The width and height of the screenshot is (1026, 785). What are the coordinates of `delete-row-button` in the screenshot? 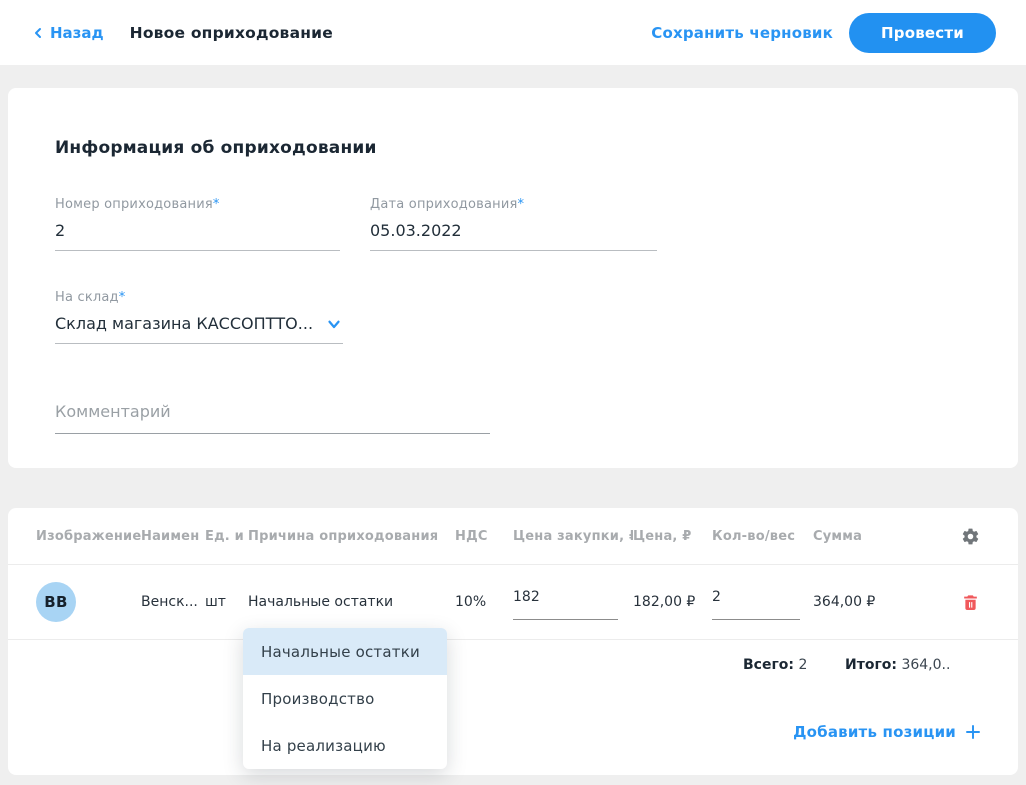 It's located at (970, 602).